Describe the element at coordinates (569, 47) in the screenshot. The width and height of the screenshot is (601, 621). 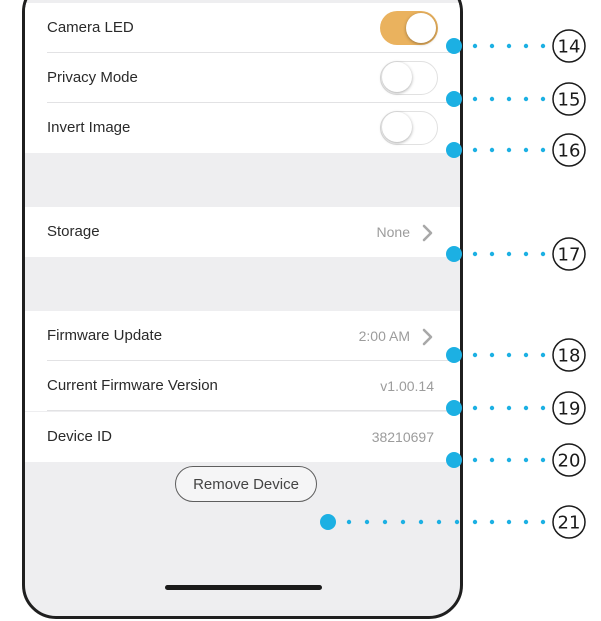
I see `callout-number: 14` at that location.